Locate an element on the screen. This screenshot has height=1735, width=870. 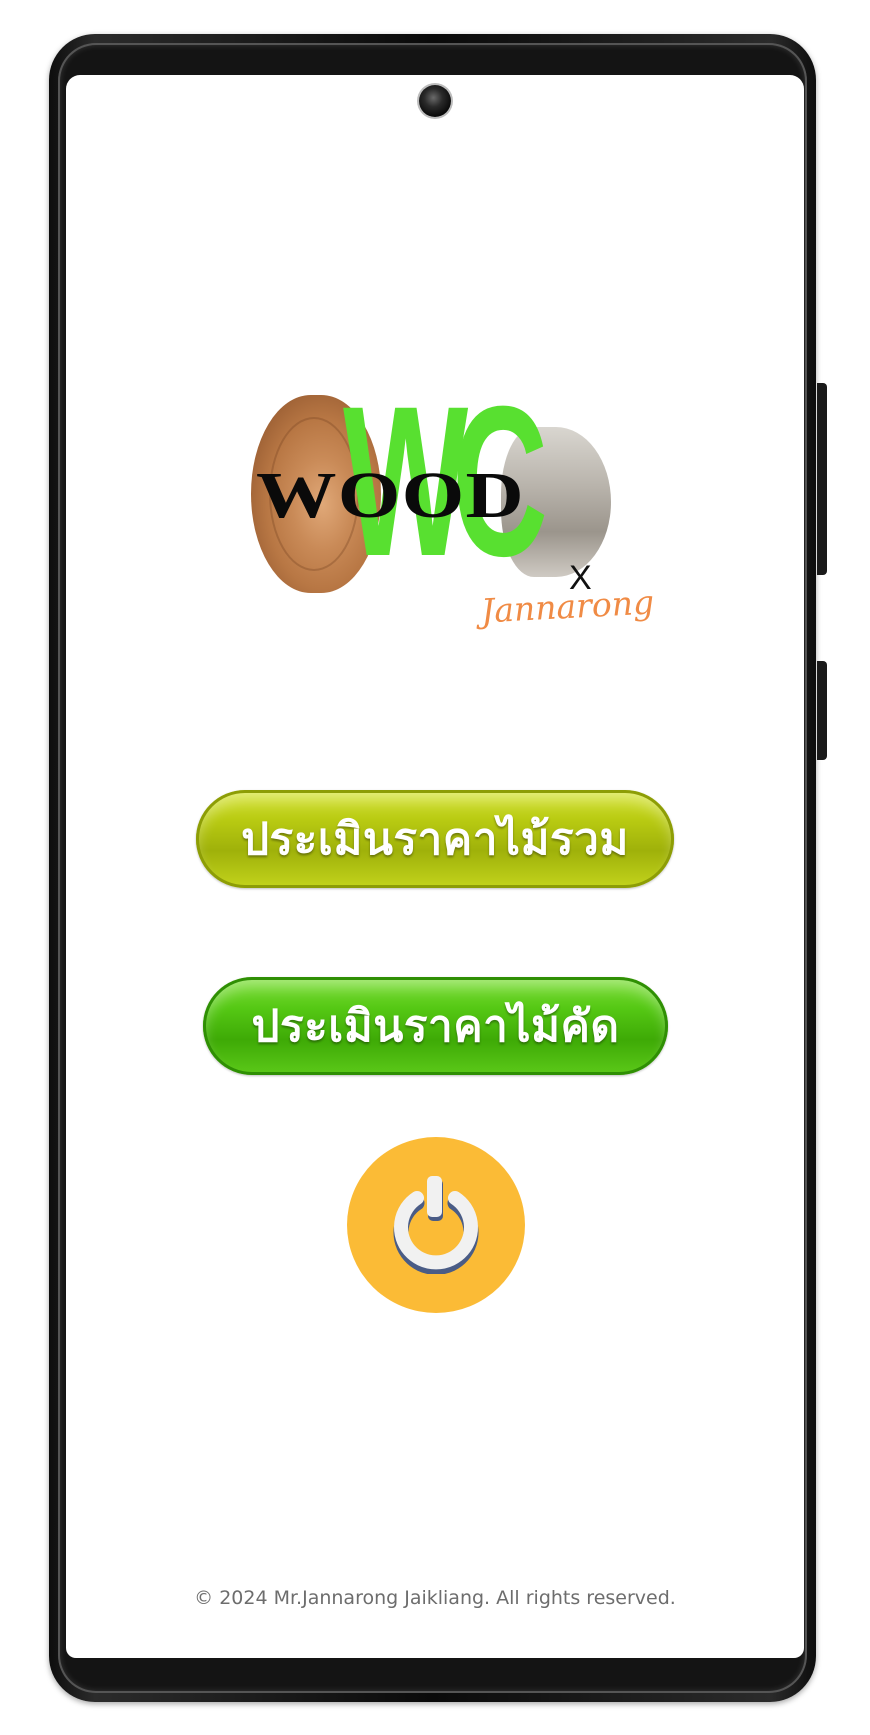
estimate-selected-wood-price-label: ประเมินราคาไม้คัด is located at coordinates (435, 1026).